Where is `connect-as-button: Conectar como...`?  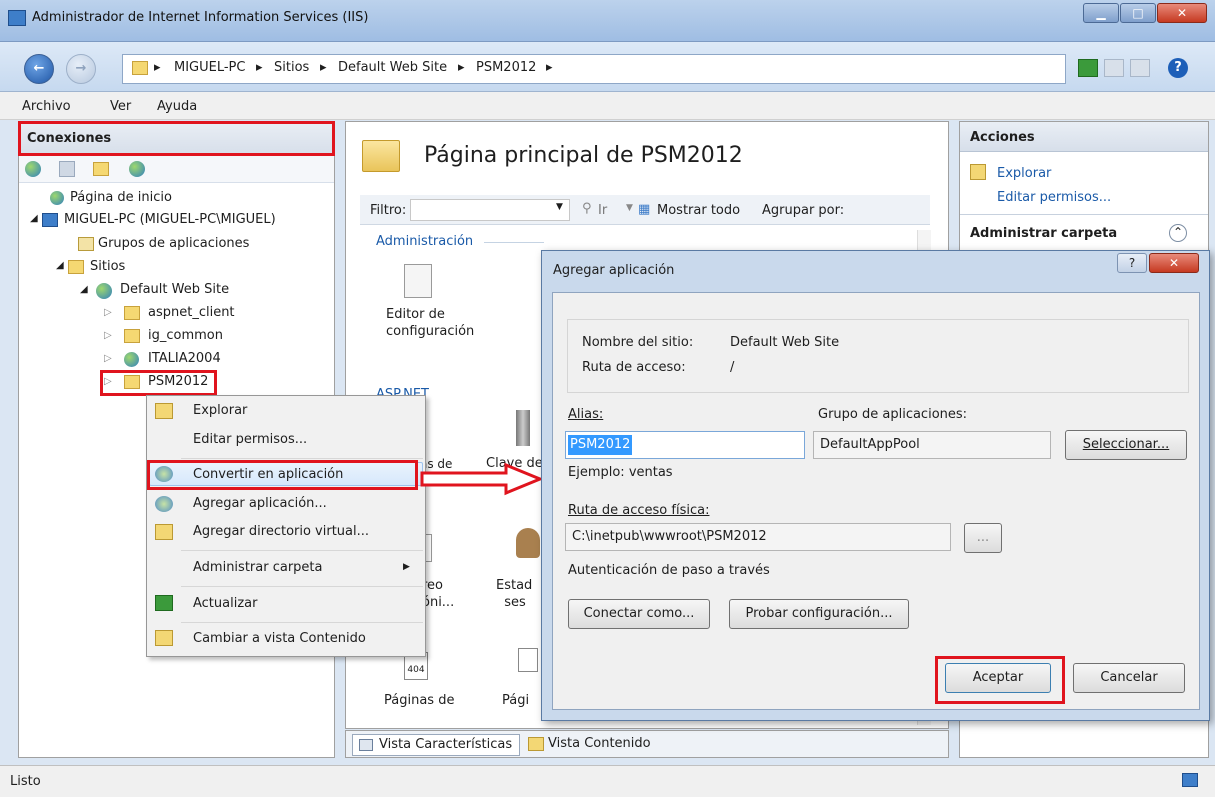 connect-as-button: Conectar como... is located at coordinates (639, 614).